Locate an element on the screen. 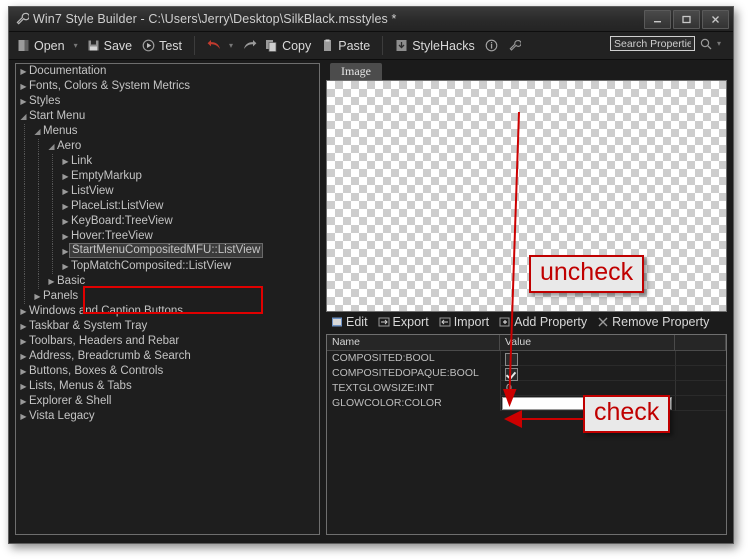  tree-item-placelist-listview: ▶ PlaceList:ListView is located at coordinates (167, 206).